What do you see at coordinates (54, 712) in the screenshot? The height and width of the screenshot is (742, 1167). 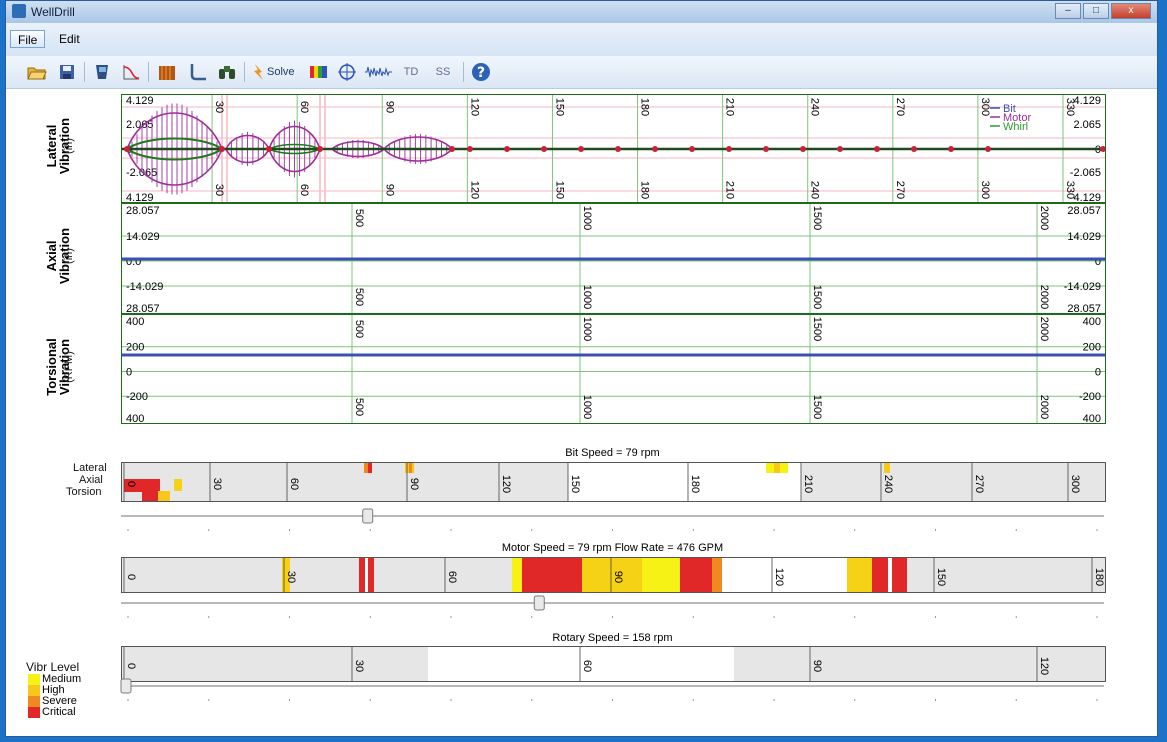 I see `legend-critical: Critical` at bounding box center [54, 712].